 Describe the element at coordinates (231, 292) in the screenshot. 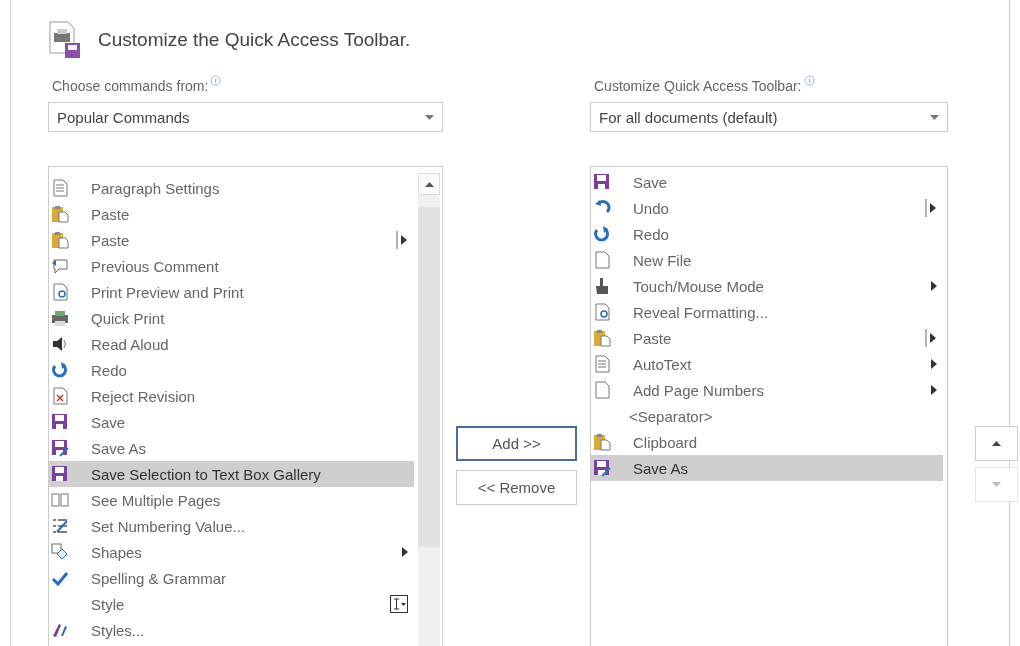

I see `list-item: Print Preview and Print` at that location.